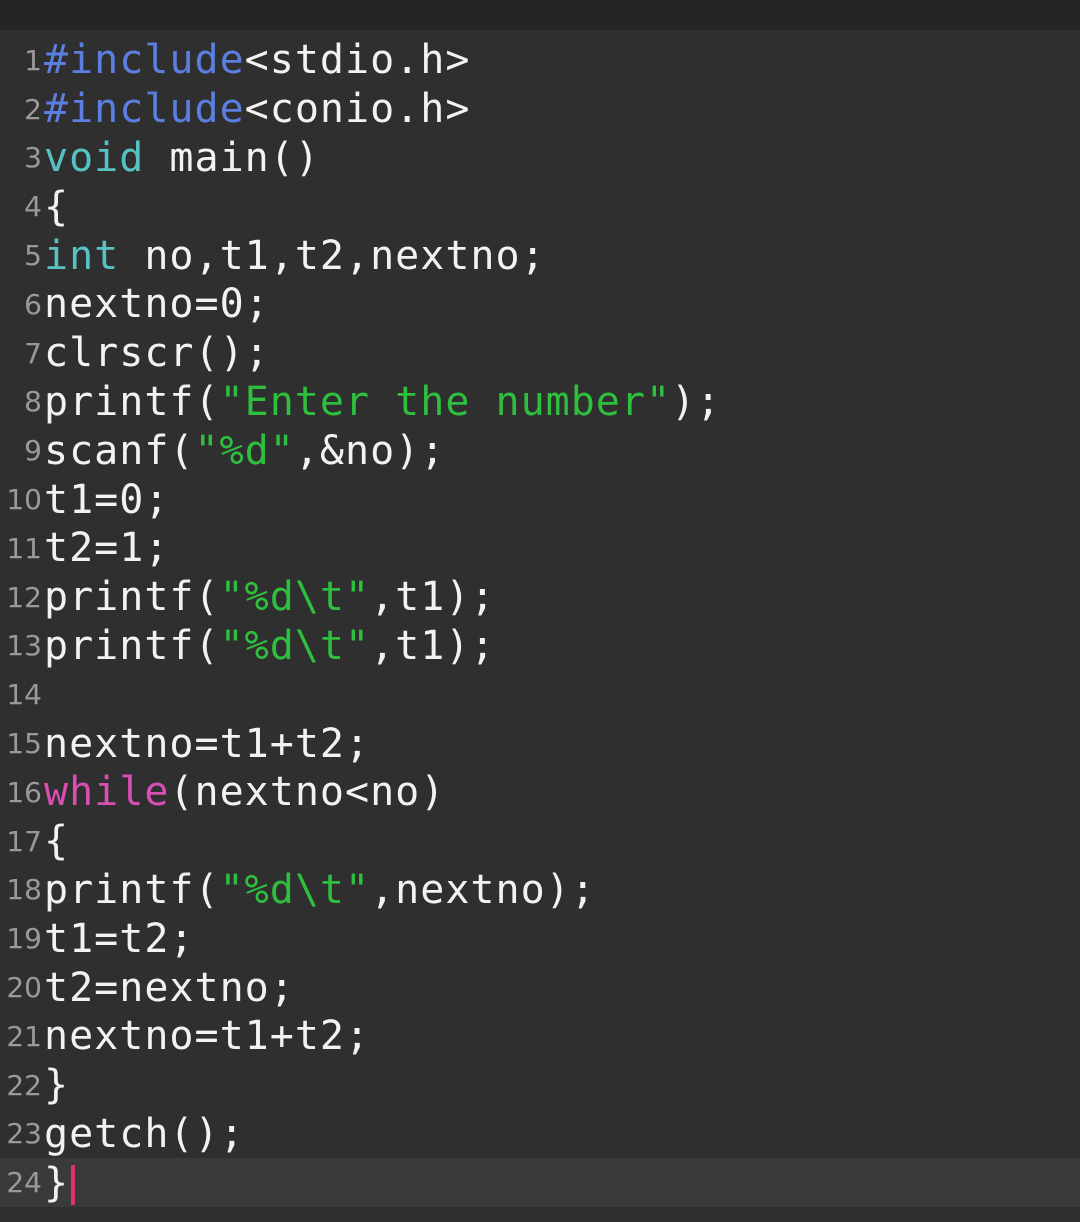 The image size is (1080, 1222). What do you see at coordinates (24, 548) in the screenshot?
I see `line-number: 11` at bounding box center [24, 548].